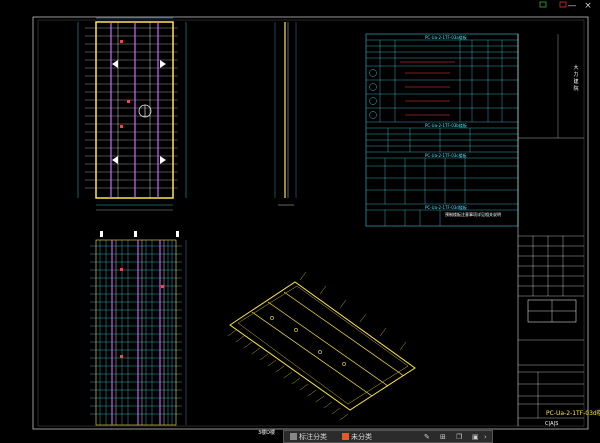 This screenshot has height=443, width=600. What do you see at coordinates (361, 437) in the screenshot?
I see `uncategorized-label: 未分类` at bounding box center [361, 437].